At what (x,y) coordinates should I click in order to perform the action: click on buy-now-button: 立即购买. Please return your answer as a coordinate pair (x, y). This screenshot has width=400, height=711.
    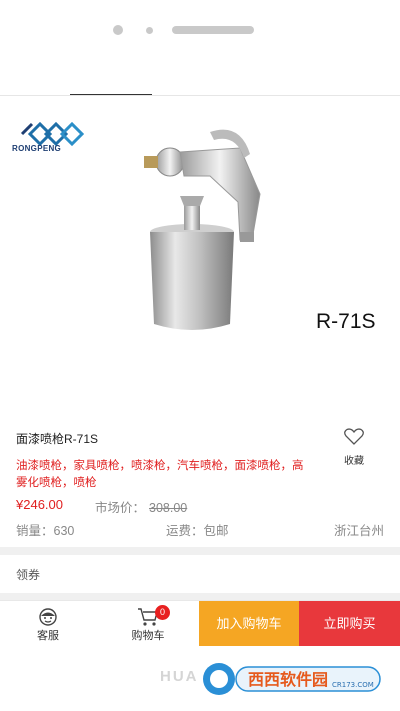
    Looking at the image, I should click on (349, 624).